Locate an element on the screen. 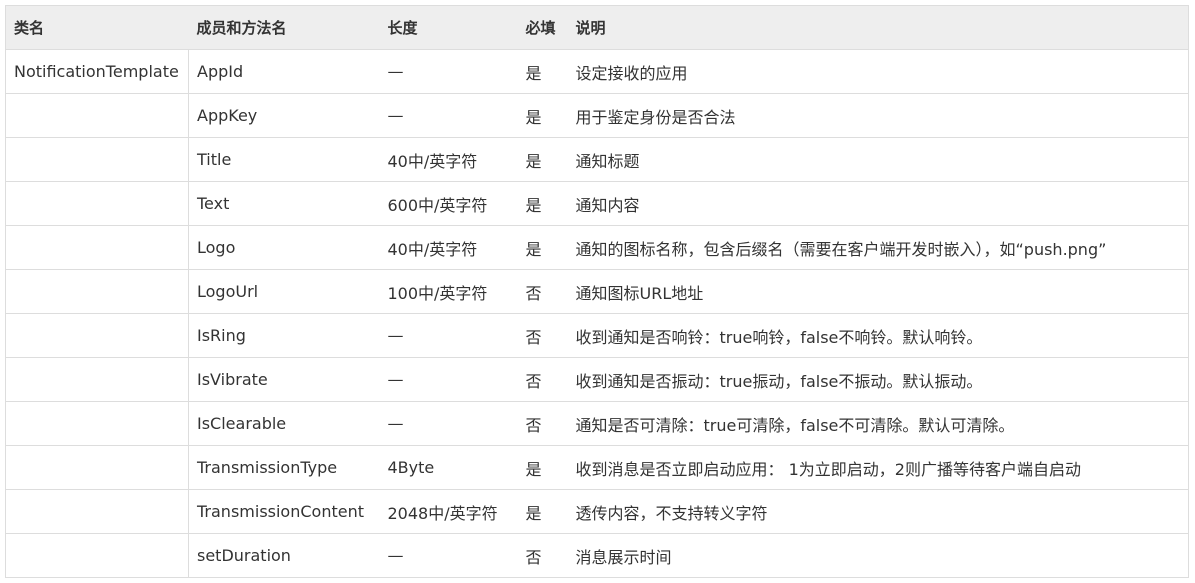 This screenshot has width=1195, height=583. cell-member-name: AppKey is located at coordinates (284, 115).